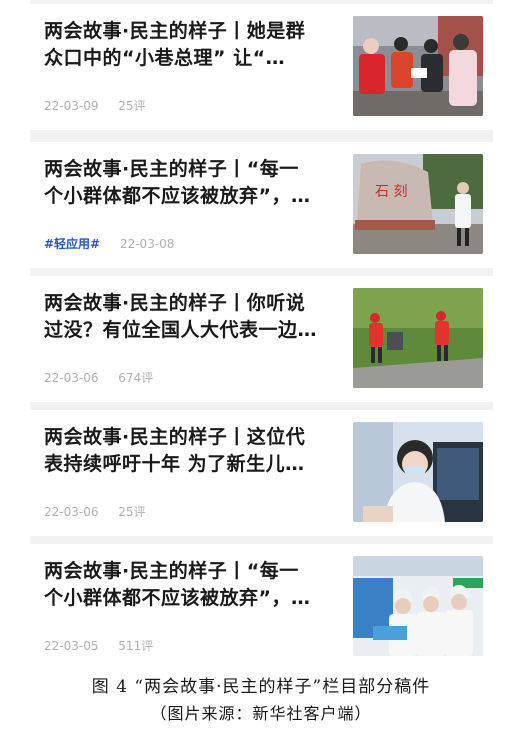  What do you see at coordinates (136, 646) in the screenshot?
I see `comment-count: 511评` at bounding box center [136, 646].